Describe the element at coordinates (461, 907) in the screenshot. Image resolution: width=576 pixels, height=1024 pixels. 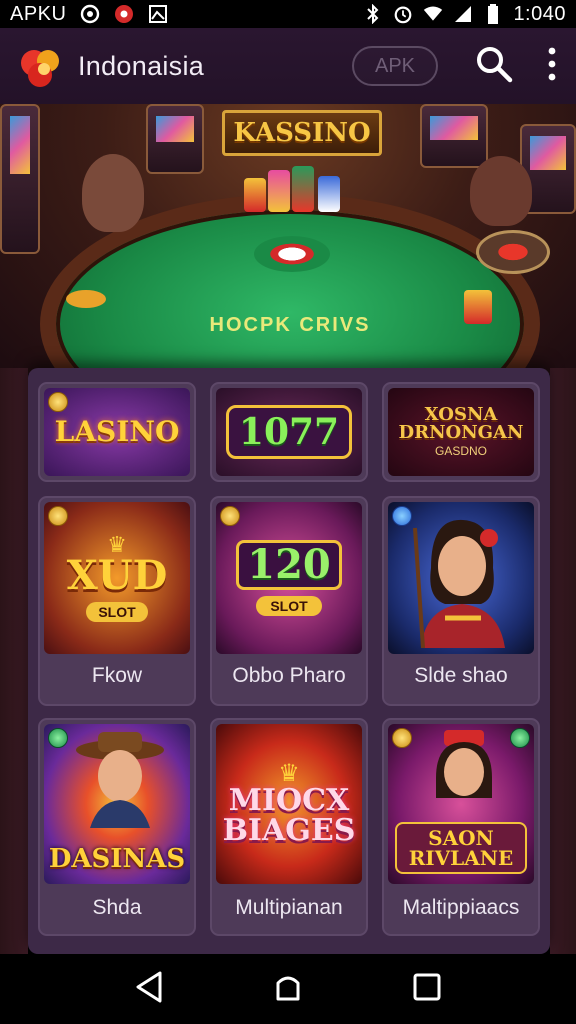
I see `game-name: Maltippiaacs` at that location.